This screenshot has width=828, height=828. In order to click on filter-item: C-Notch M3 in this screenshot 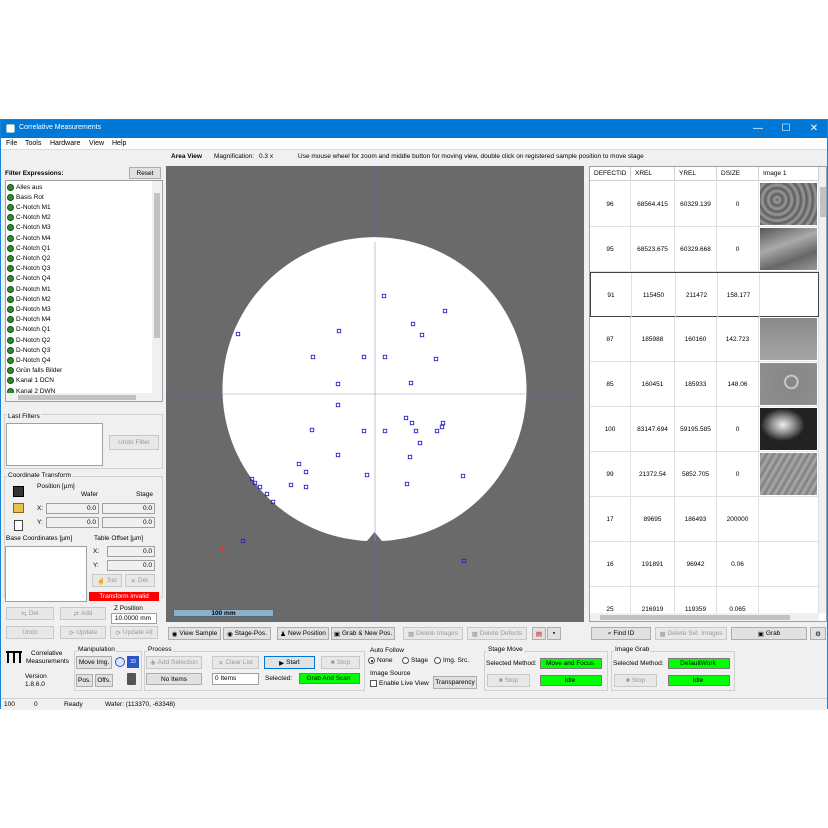, I will do `click(29, 228)`.